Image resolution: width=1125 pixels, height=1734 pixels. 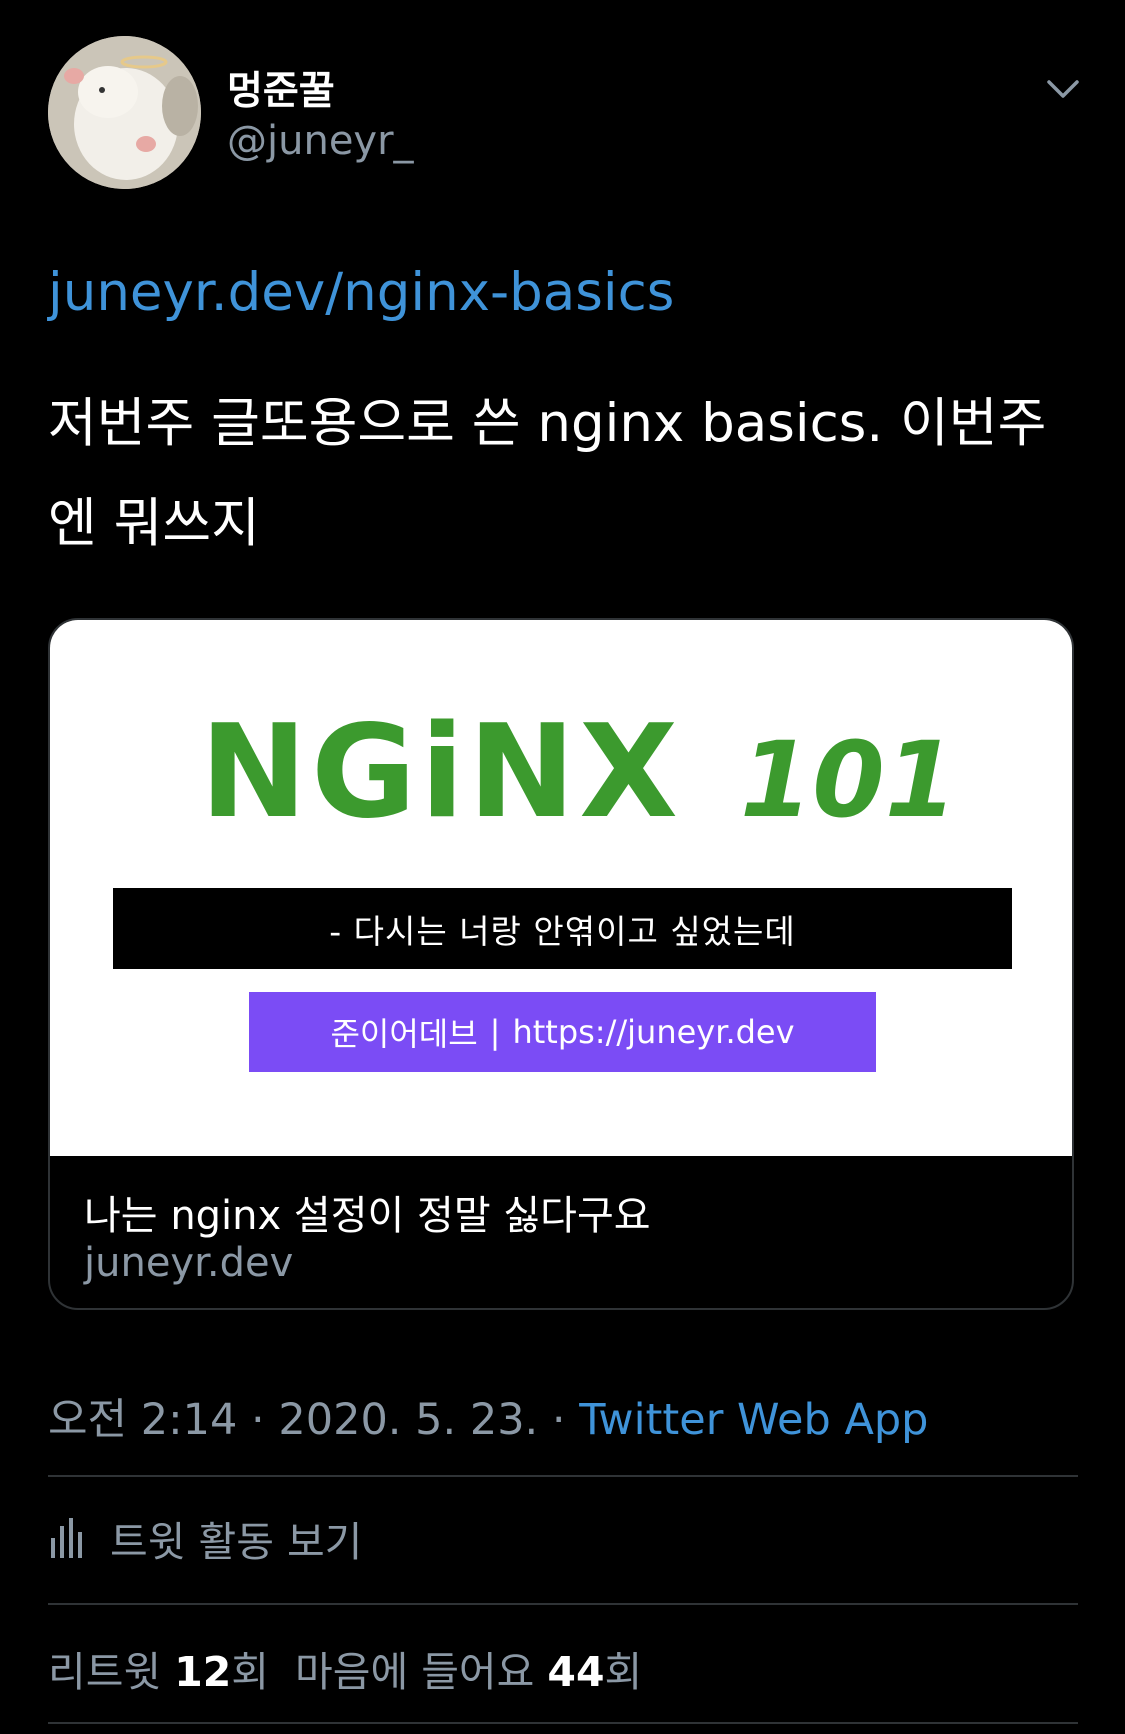 What do you see at coordinates (441, 772) in the screenshot?
I see `svg-text: NGiNX` at bounding box center [441, 772].